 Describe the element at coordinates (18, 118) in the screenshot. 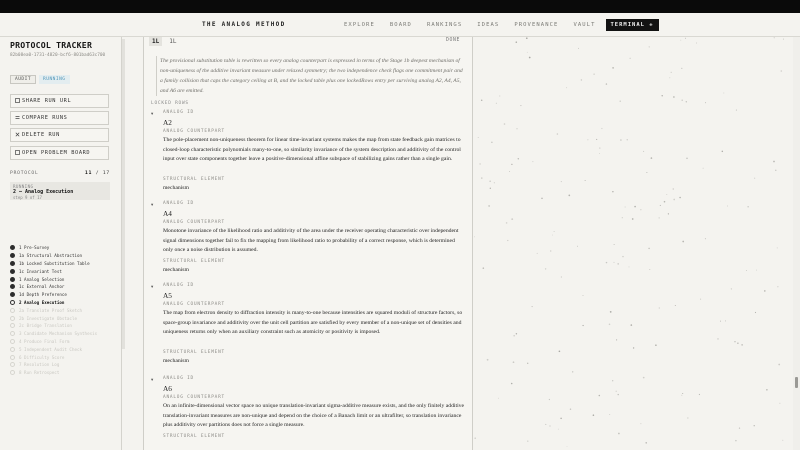

I see `compare-icon` at that location.